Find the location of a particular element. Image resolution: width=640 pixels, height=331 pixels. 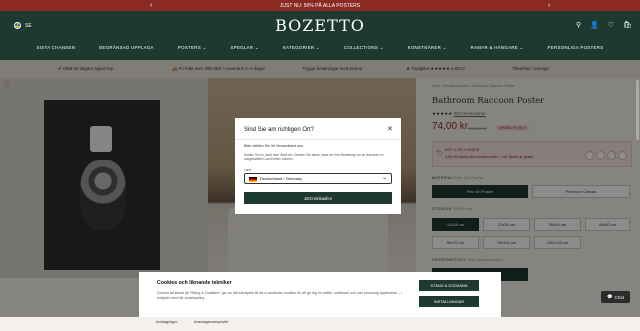

nav-item-speglar: SPEGLAR ⌄ is located at coordinates (244, 48).